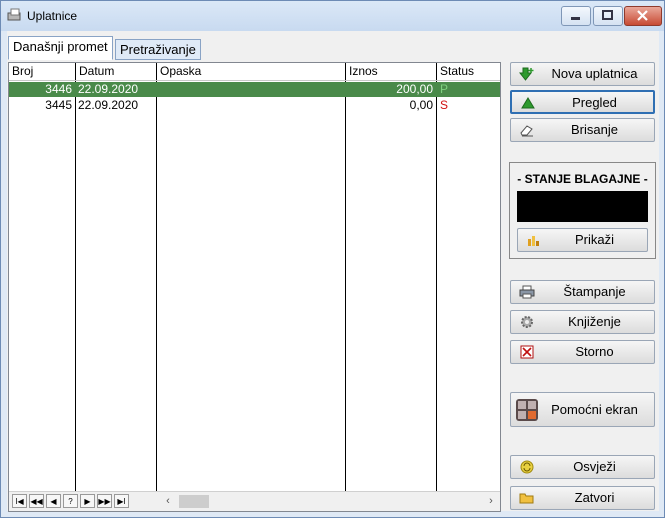 The width and height of the screenshot is (665, 518). I want to click on nav-search-button: ?, so click(70, 501).